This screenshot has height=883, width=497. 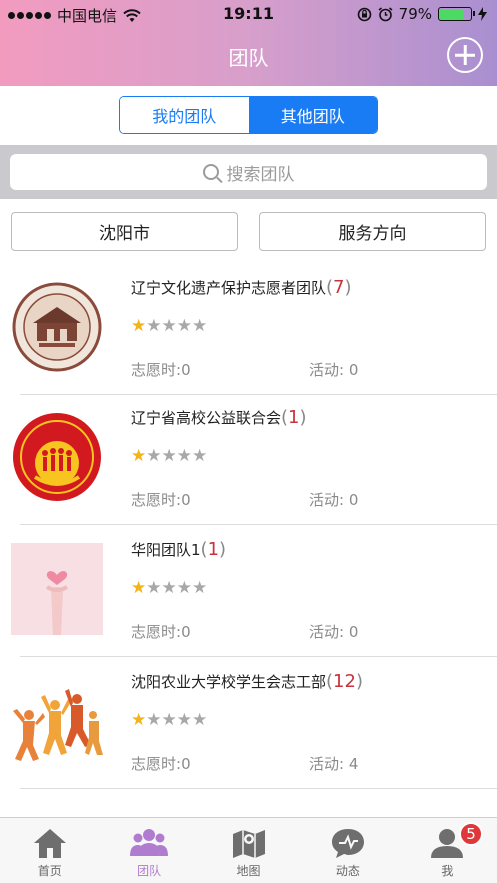 I want to click on tab-profile: 我 5, so click(x=447, y=850).